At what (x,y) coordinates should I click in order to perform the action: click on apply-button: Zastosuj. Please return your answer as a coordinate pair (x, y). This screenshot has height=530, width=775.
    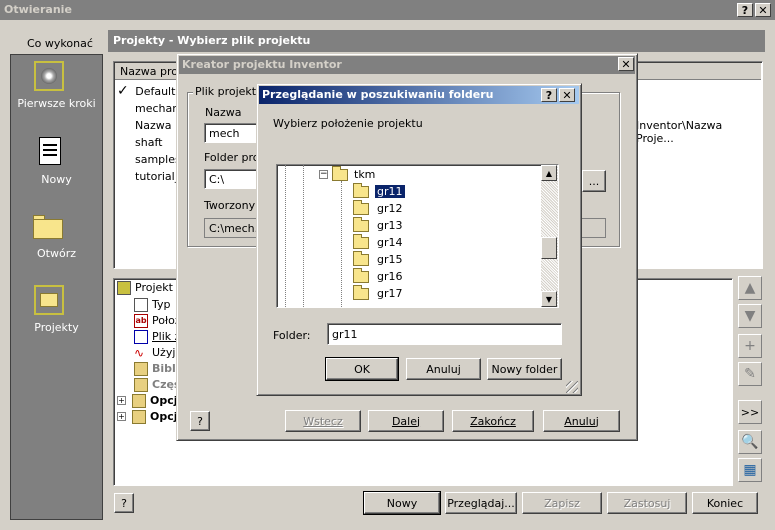
    Looking at the image, I should click on (647, 503).